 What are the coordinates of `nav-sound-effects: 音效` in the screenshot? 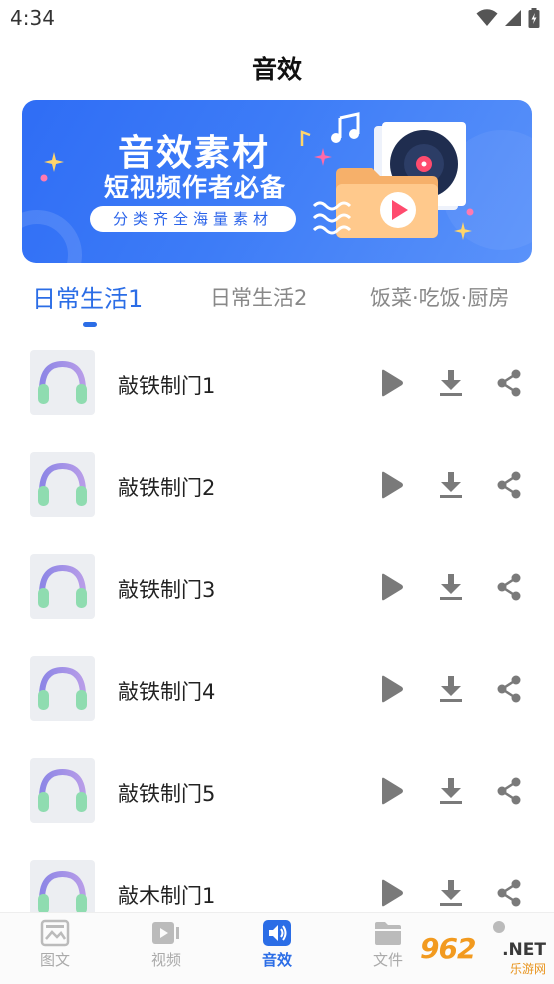 It's located at (277, 944).